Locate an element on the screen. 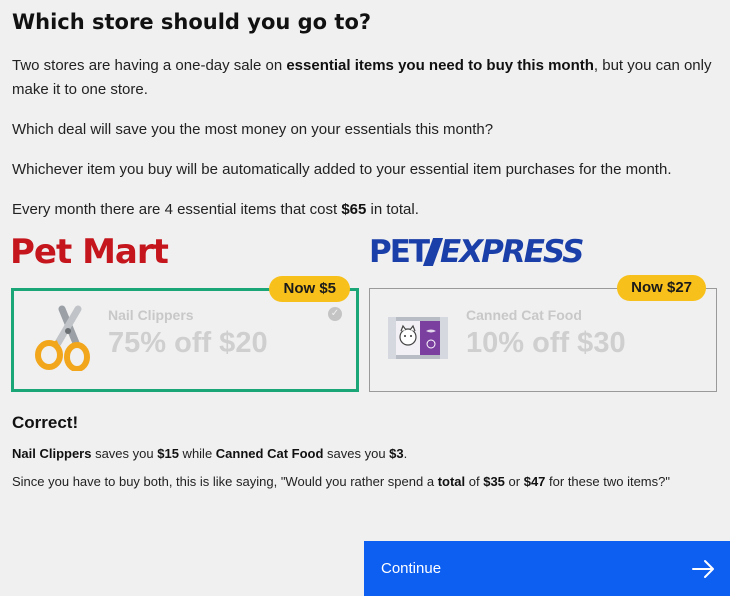 The image size is (730, 596). item-name: Nail Clippers is located at coordinates (151, 315).